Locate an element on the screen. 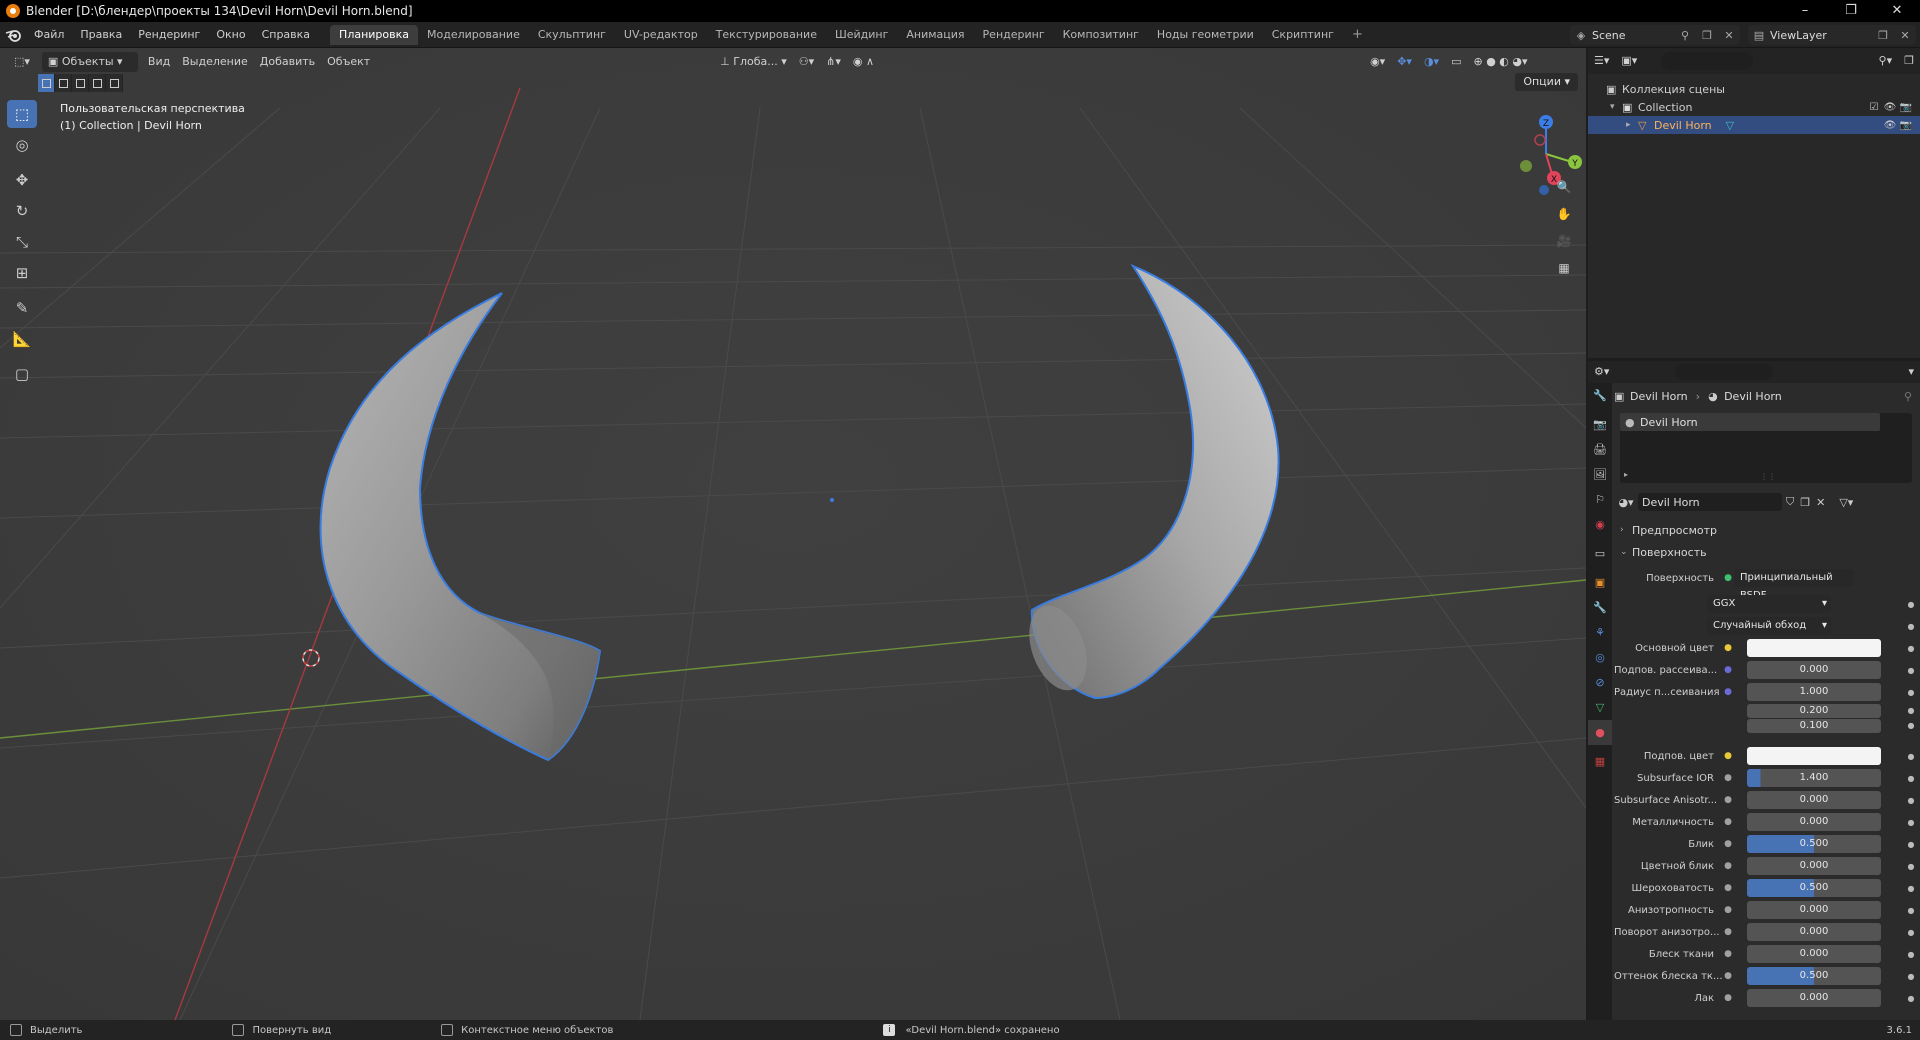  tab-scripting: Скриптинг is located at coordinates (1303, 35).